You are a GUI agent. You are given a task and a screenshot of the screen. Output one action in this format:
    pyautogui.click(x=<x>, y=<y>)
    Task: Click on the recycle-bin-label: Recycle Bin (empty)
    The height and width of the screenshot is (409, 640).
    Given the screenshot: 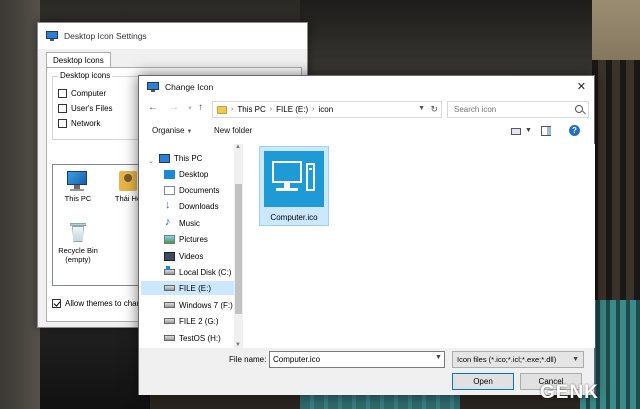 What is the action you would take?
    pyautogui.click(x=78, y=255)
    